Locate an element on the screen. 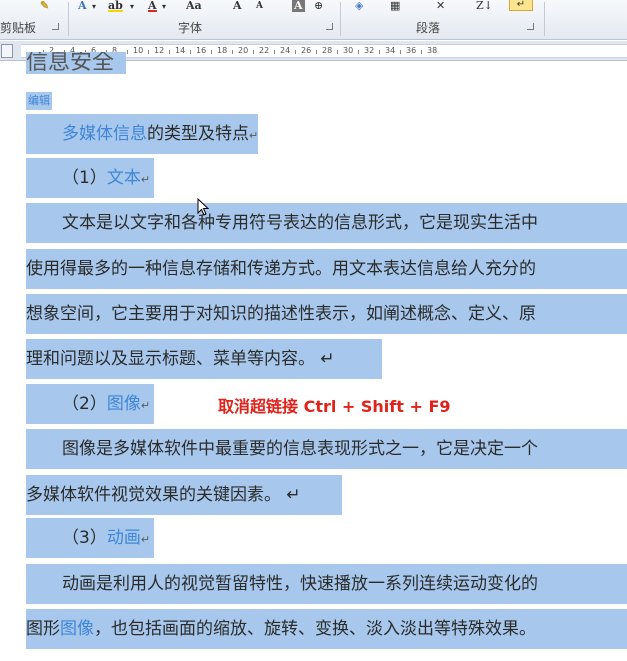 This screenshot has height=661, width=627. paragraph-line: 图形图像，也包括画面的缩放、旋转、变换、淡入淡出等特殊效果。 is located at coordinates (326, 629).